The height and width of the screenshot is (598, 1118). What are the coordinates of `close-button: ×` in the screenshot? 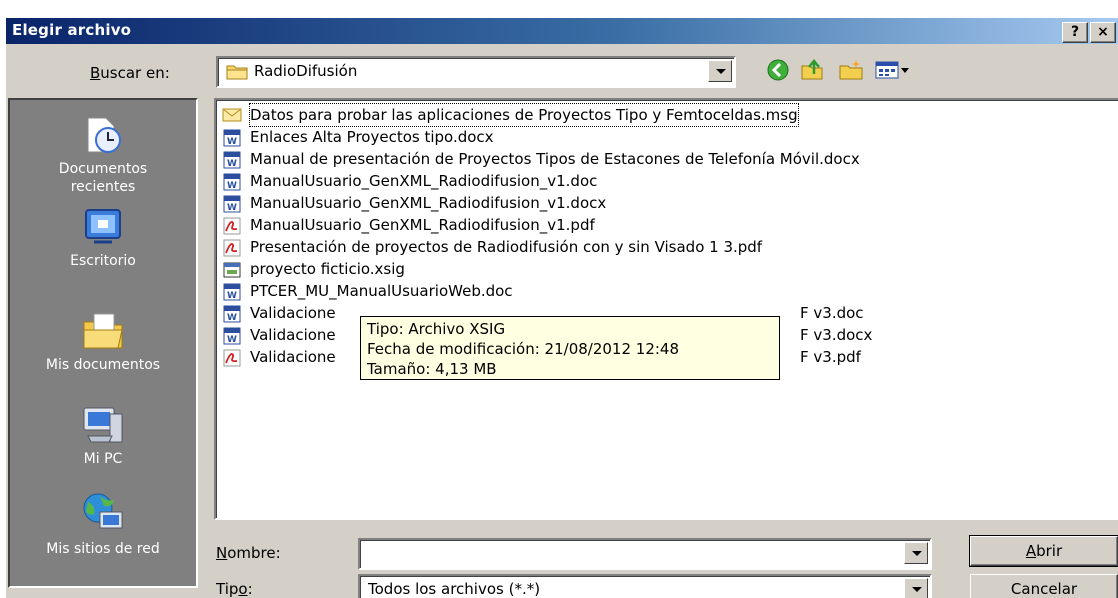 It's located at (1103, 32).